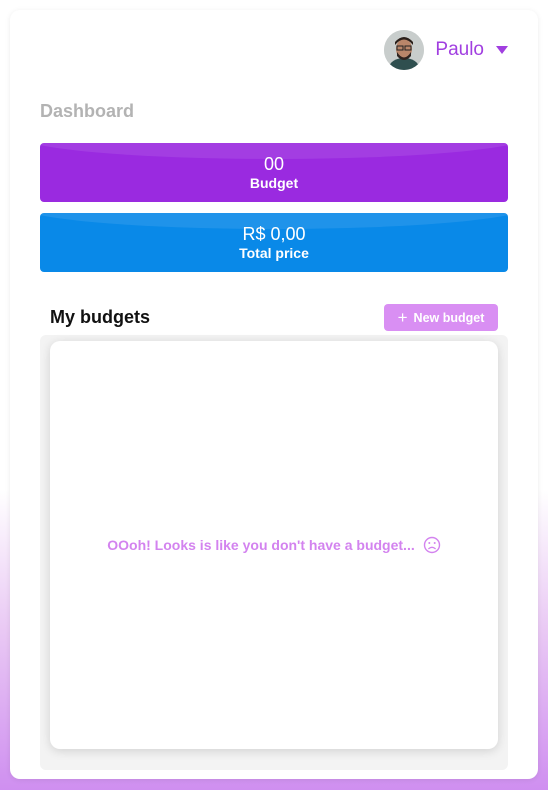 The width and height of the screenshot is (548, 790). Describe the element at coordinates (100, 317) in the screenshot. I see `my-budgets-heading: My budgets` at that location.